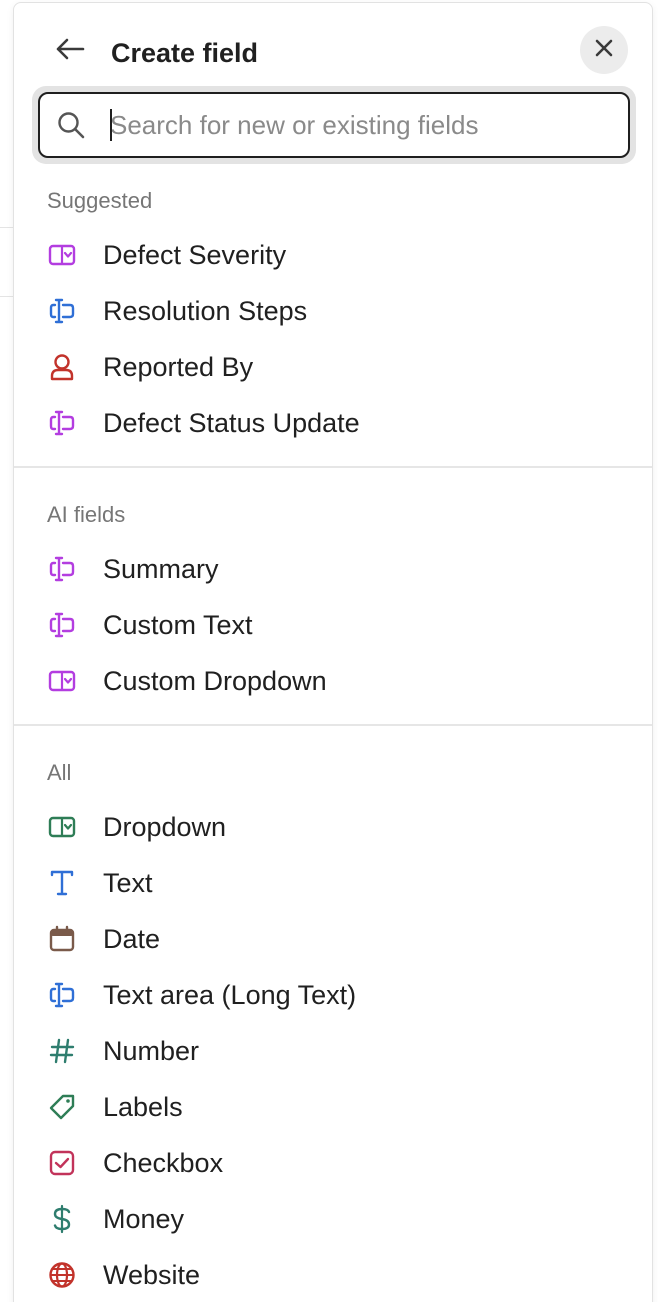 This screenshot has width=658, height=1302. Describe the element at coordinates (59, 772) in the screenshot. I see `section-label-all: All` at that location.